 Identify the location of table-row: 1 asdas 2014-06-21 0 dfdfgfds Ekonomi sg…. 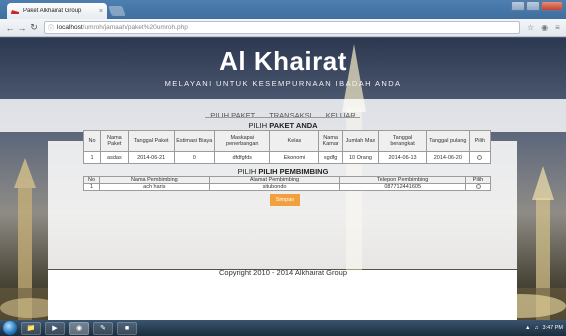
(287, 157).